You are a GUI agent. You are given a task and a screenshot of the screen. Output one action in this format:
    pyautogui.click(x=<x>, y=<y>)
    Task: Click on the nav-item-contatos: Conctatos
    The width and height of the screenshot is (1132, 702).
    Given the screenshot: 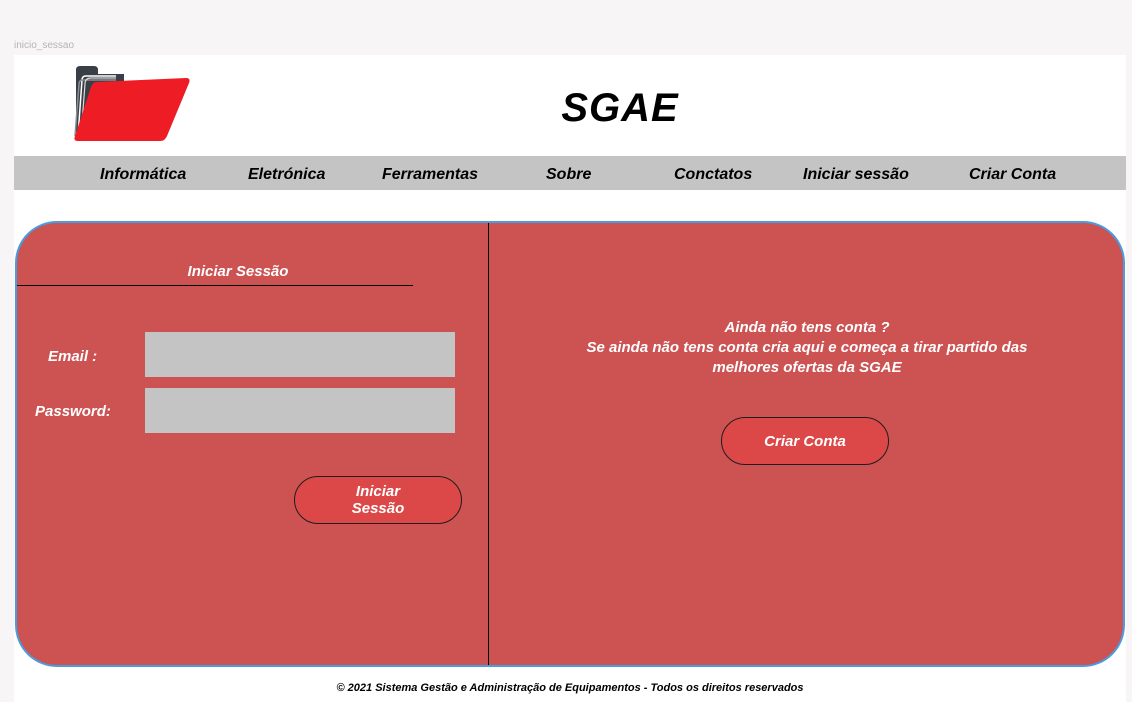 What is the action you would take?
    pyautogui.click(x=713, y=173)
    